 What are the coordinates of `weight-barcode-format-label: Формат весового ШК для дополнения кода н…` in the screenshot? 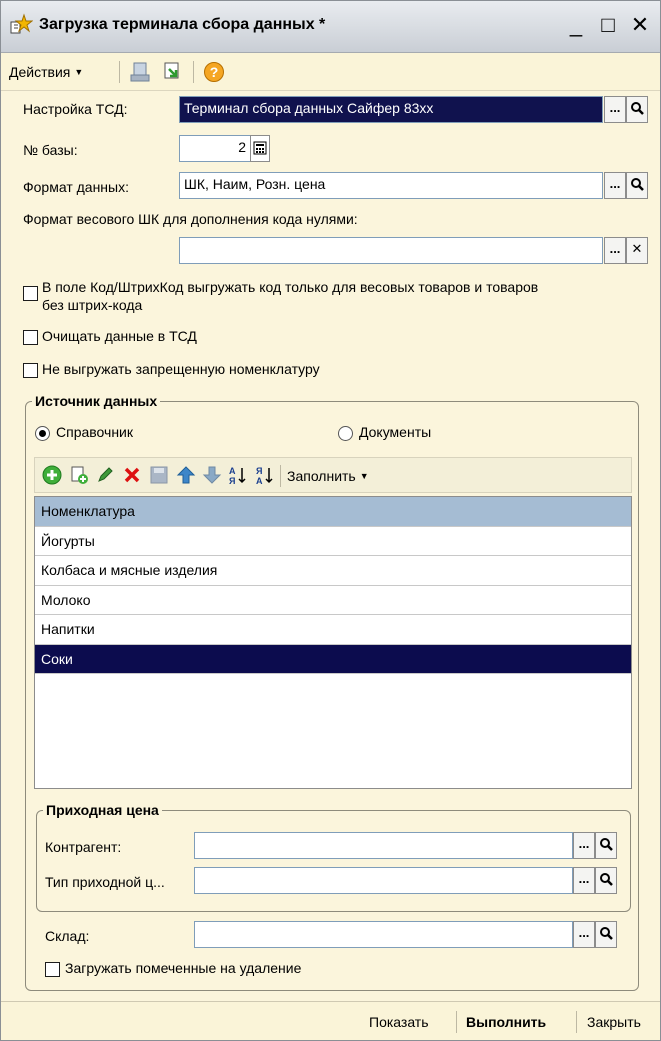 It's located at (190, 219).